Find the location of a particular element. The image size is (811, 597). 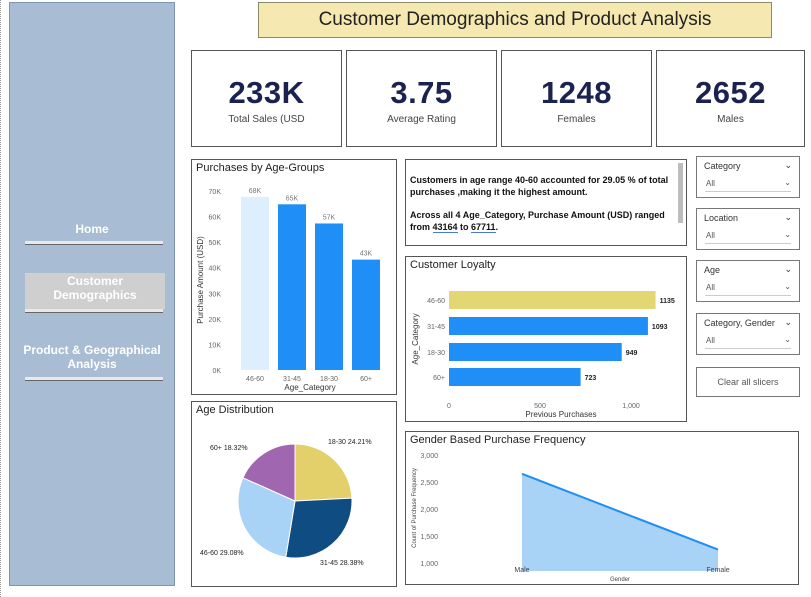

bar-data-label: 1093 is located at coordinates (660, 327).